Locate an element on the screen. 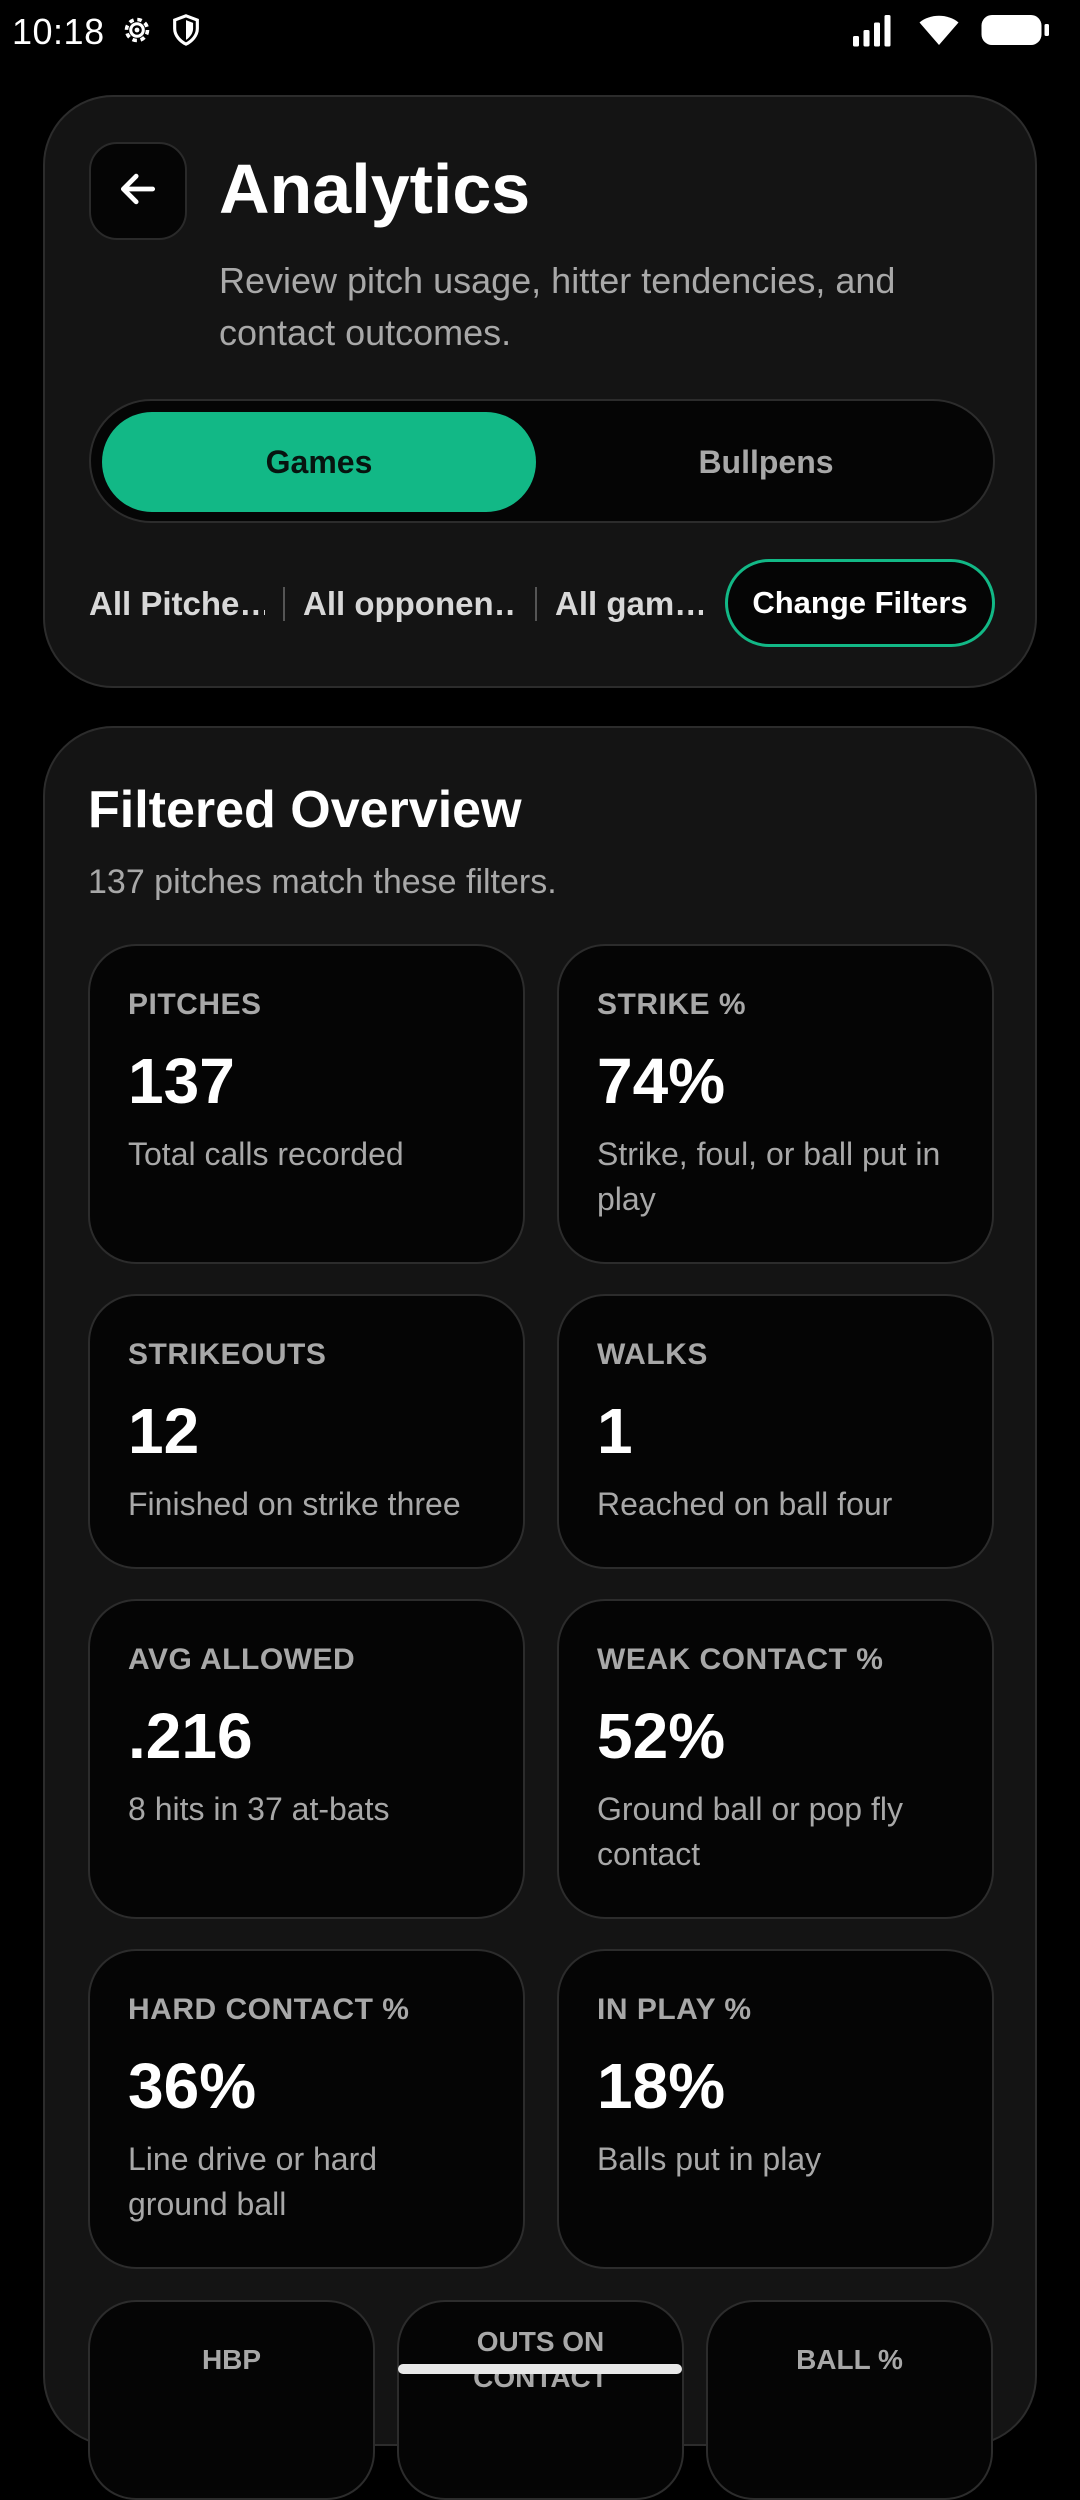 Image resolution: width=1080 pixels, height=2500 pixels. stat-label: HBP is located at coordinates (231, 2359).